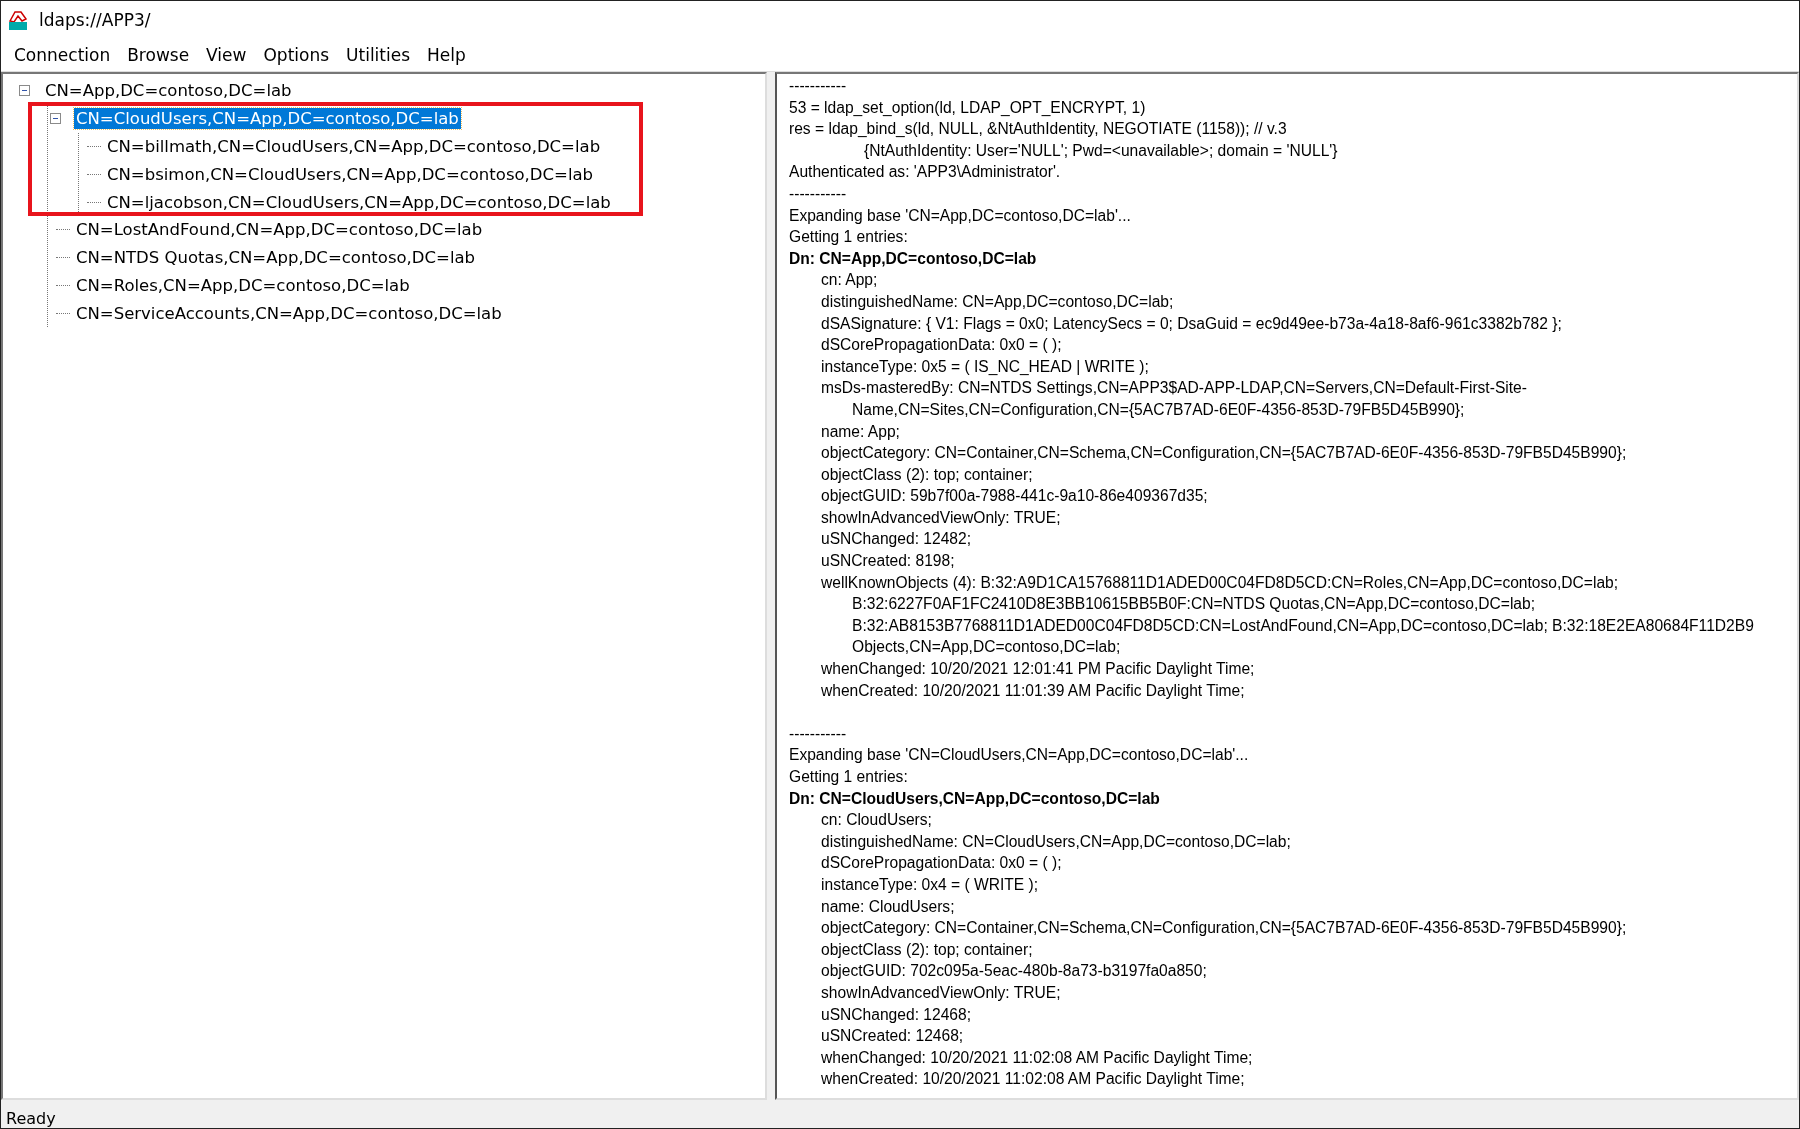 This screenshot has height=1129, width=1800. I want to click on tree-item: CN=bsimon,CN=CloudUsers,CN=App,DC=contoso,DC=lab, so click(350, 174).